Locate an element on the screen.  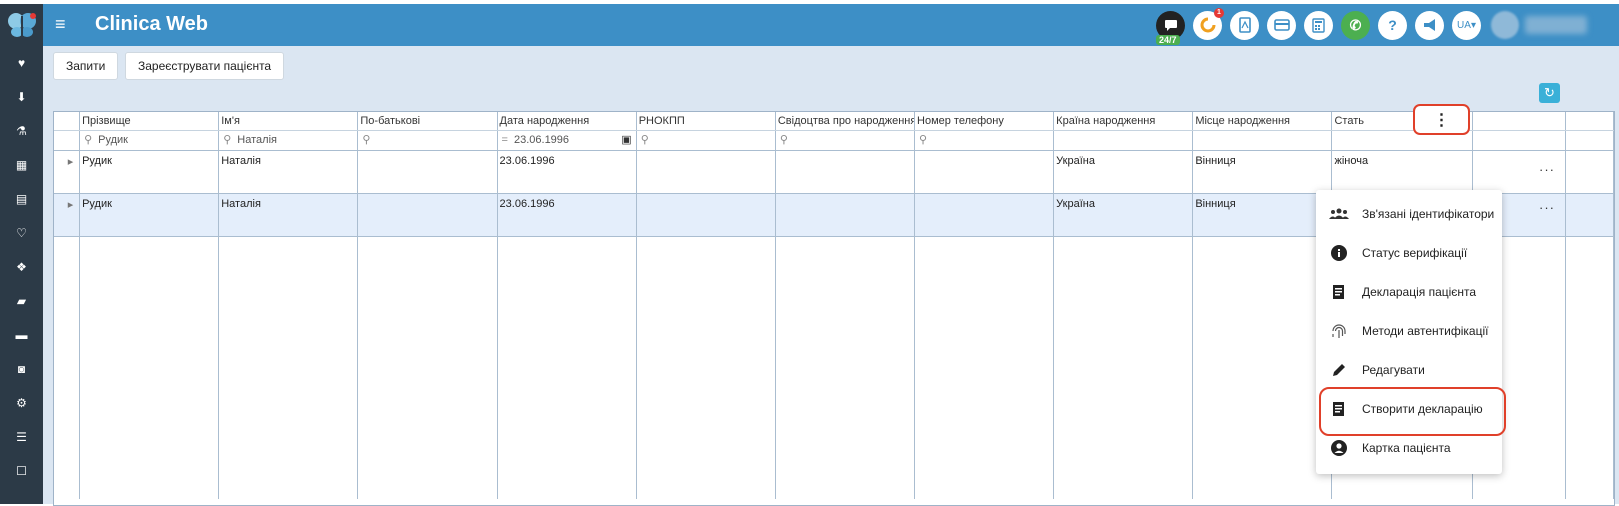
calendar-icon: ▦ is located at coordinates (21, 165).